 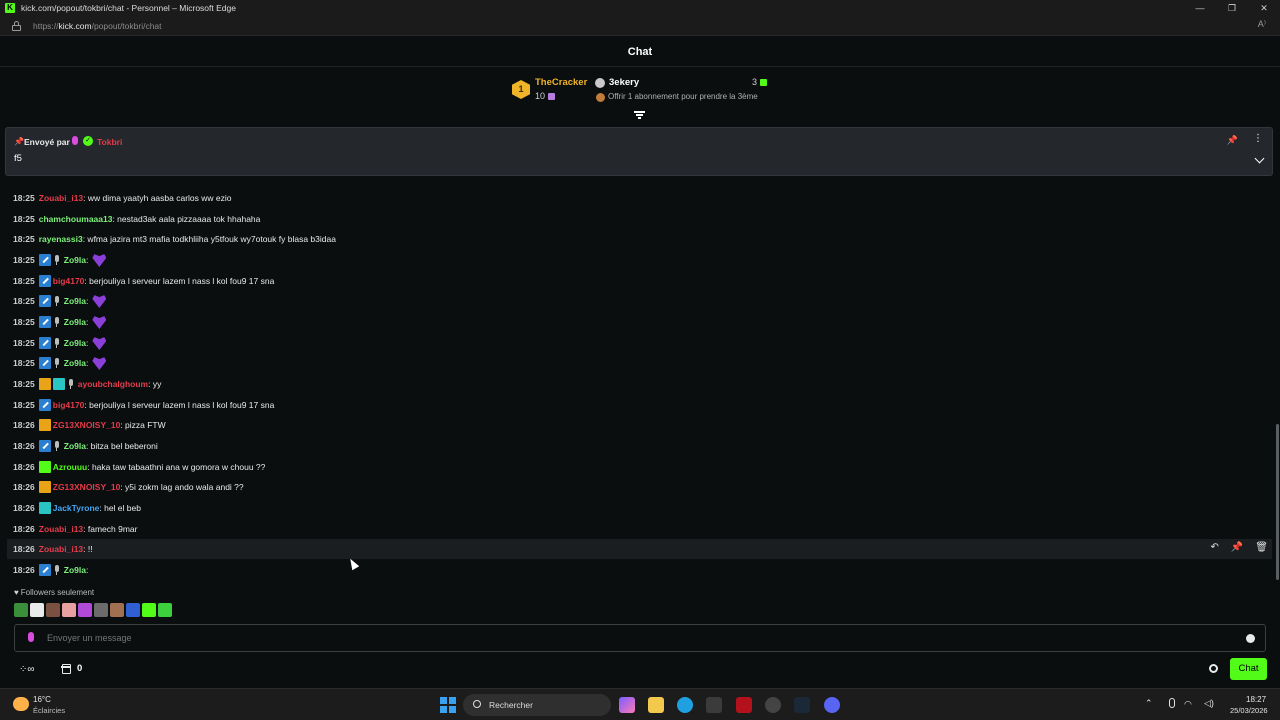 I want to click on chat-message: 18:26 Zouabi_i13 : famech 9mar, so click(x=636, y=529).